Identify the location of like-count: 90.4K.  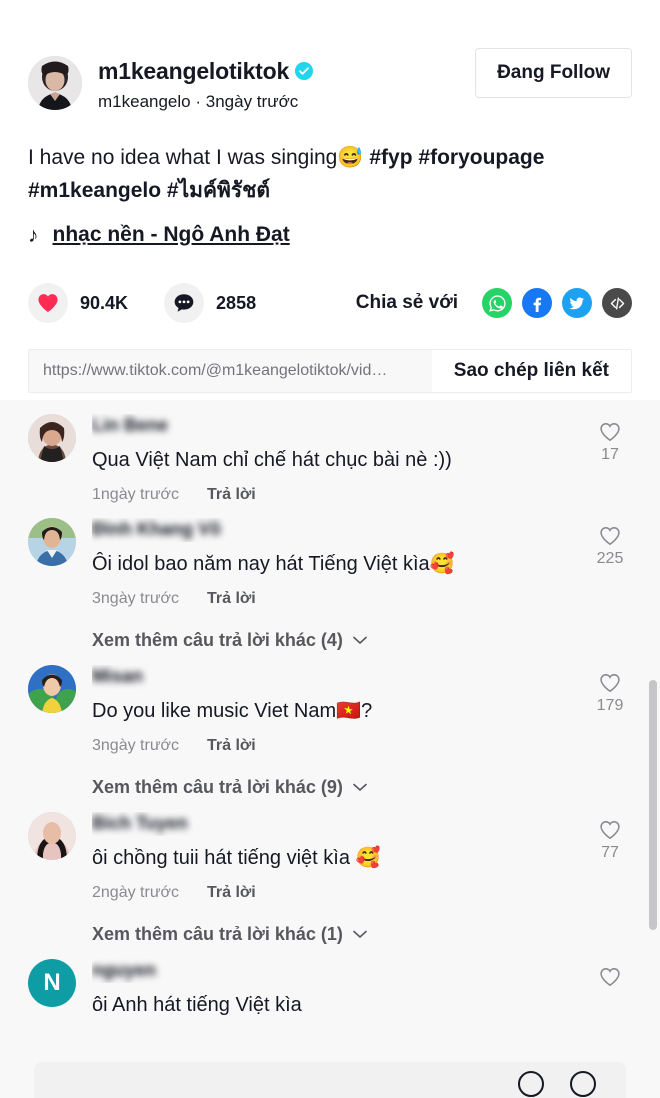
(104, 302).